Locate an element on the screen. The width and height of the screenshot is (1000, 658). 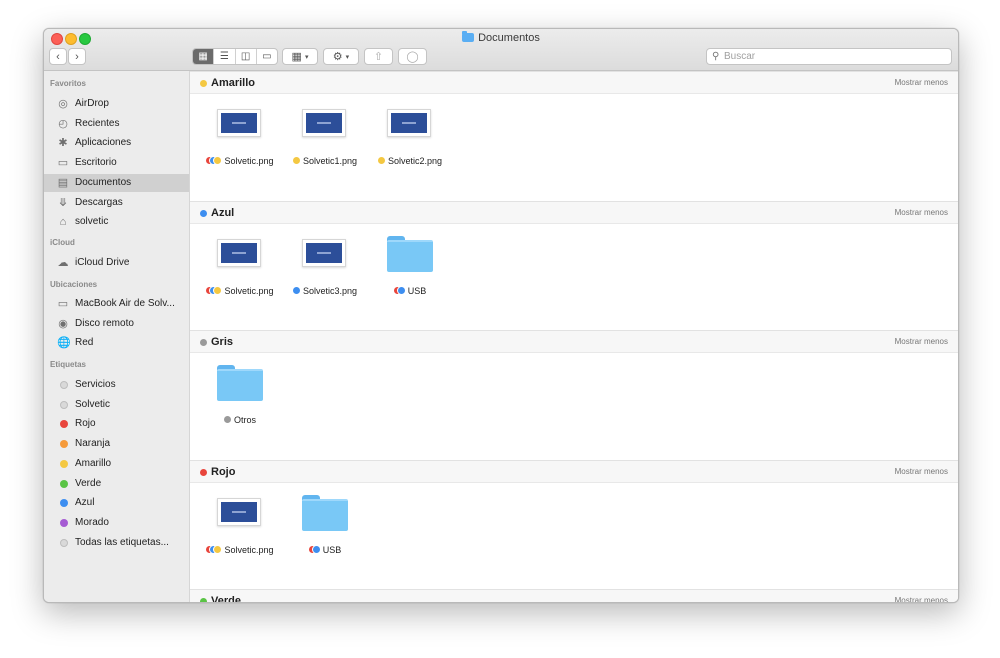
sidebar-item-label: Red is located at coordinates (84, 343).